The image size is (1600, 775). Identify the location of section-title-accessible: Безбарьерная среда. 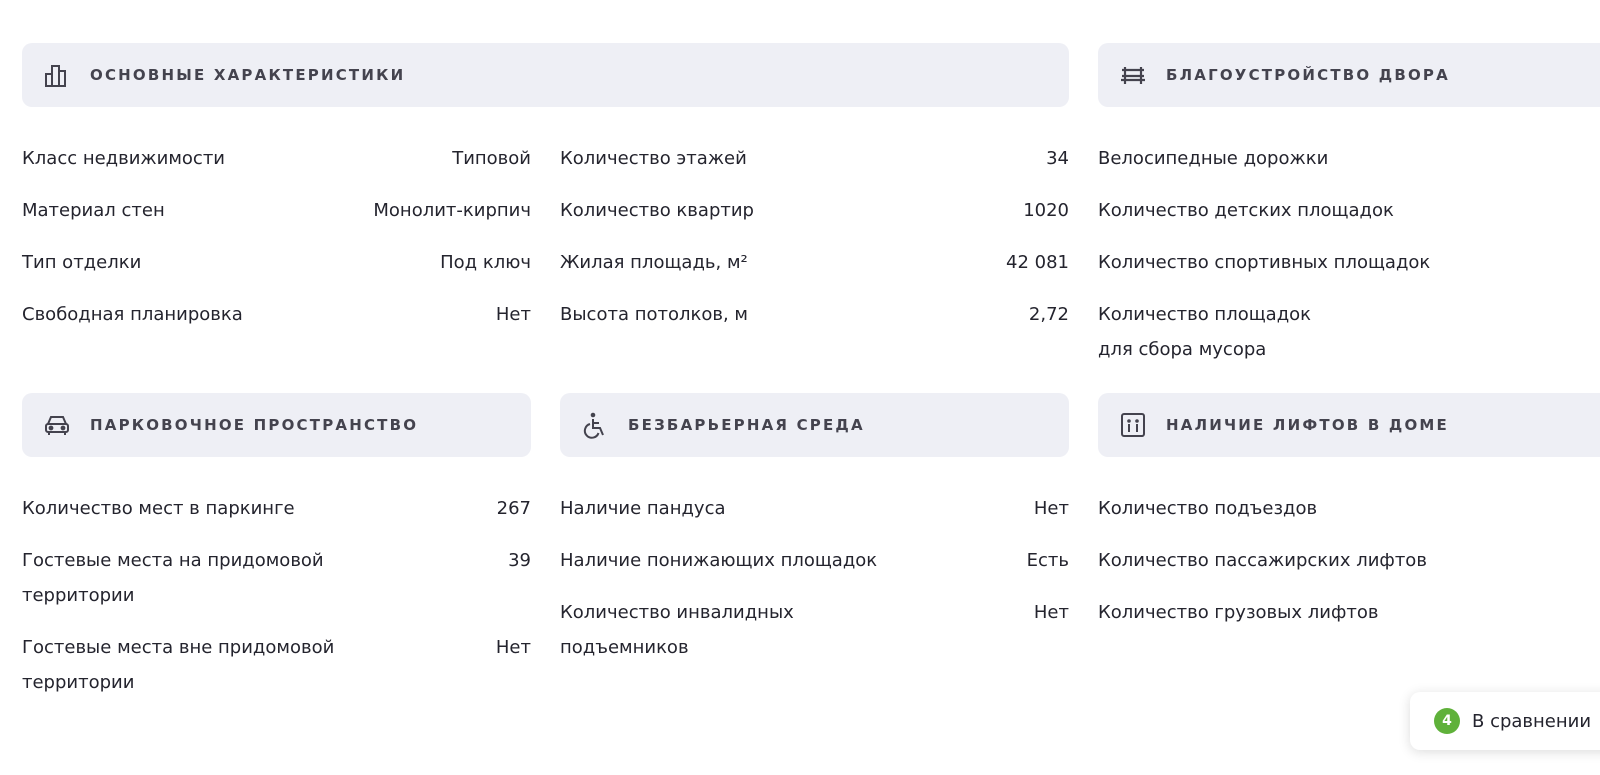
(746, 425).